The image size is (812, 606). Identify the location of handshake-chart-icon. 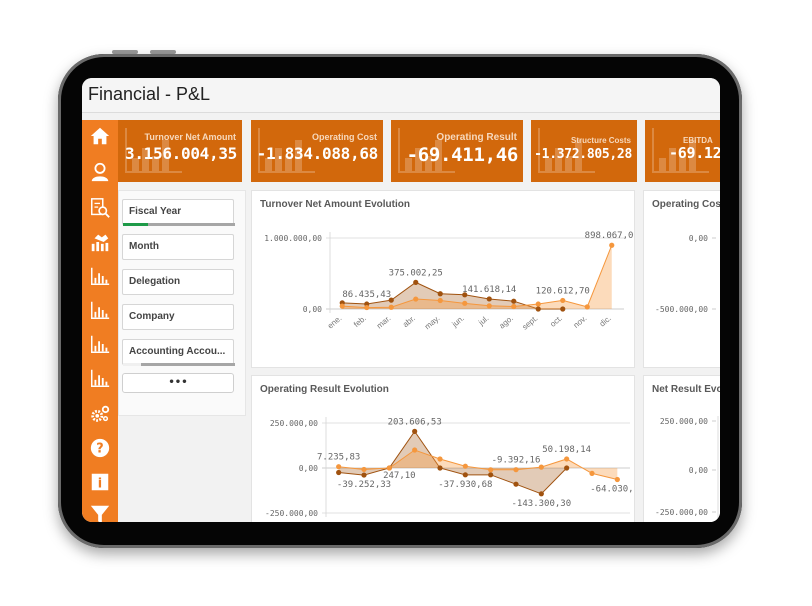
(100, 242).